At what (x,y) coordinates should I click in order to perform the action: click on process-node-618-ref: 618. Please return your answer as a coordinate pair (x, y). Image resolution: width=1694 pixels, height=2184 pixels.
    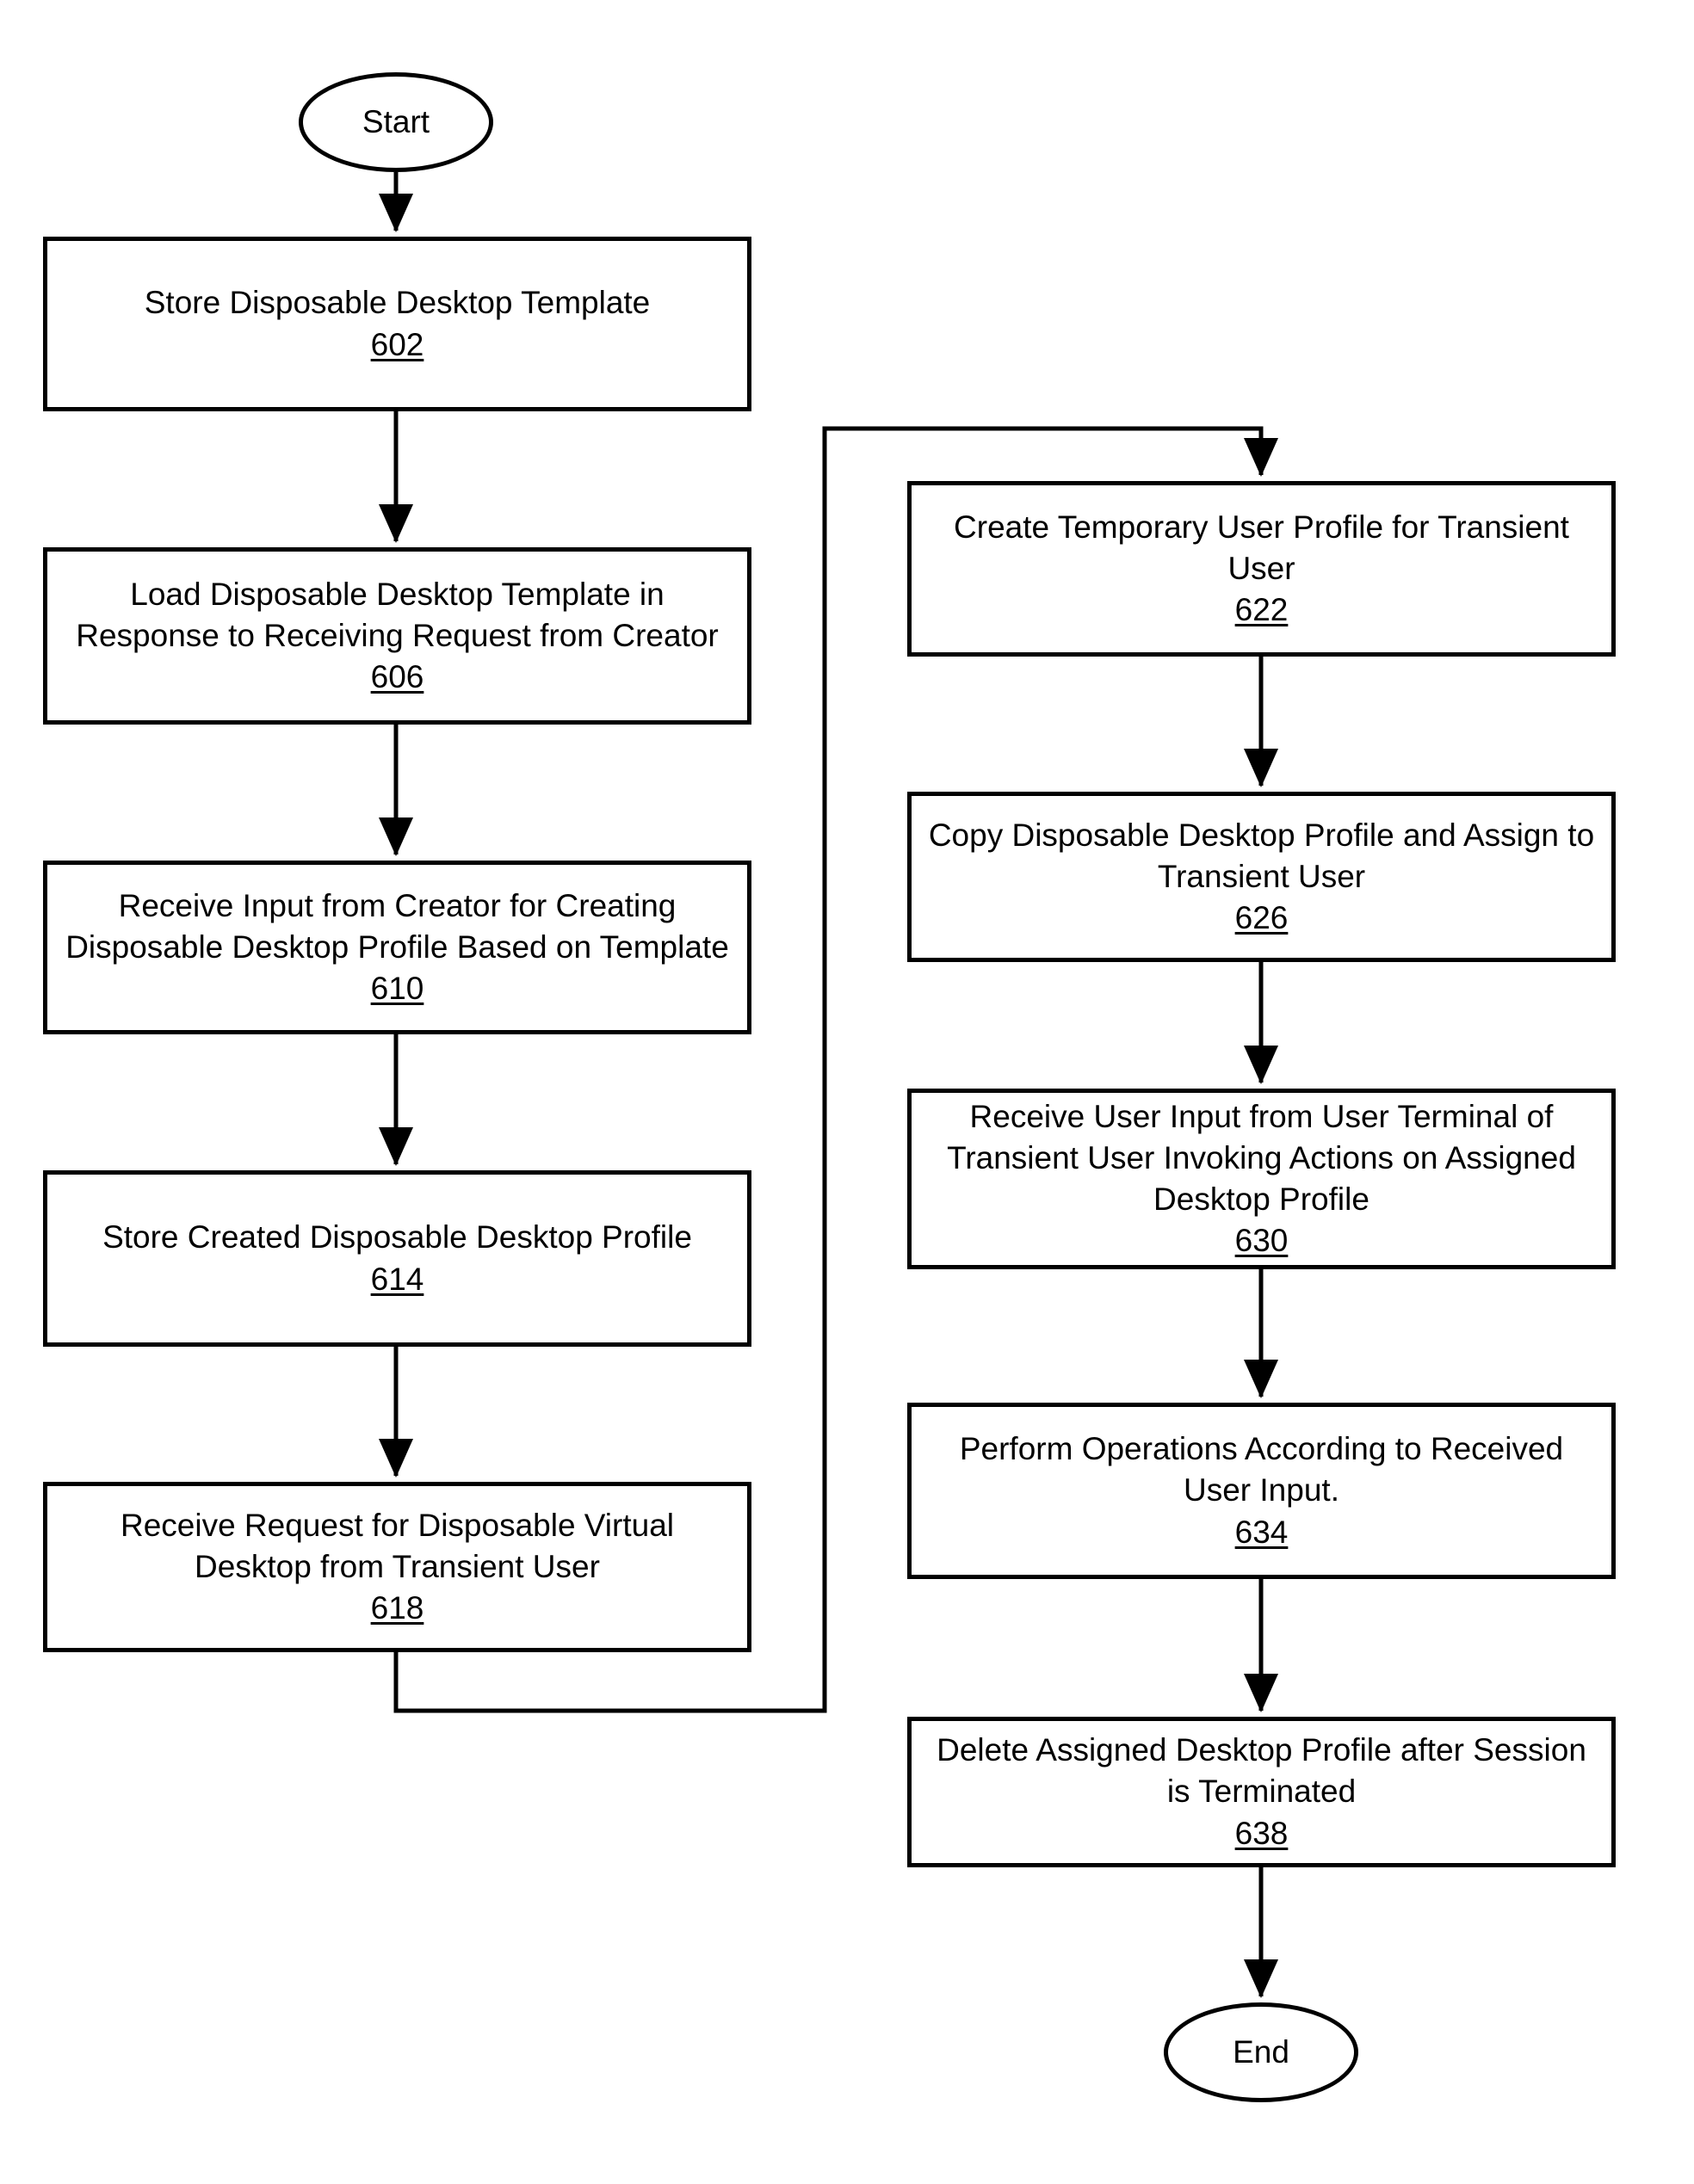
    Looking at the image, I should click on (397, 1608).